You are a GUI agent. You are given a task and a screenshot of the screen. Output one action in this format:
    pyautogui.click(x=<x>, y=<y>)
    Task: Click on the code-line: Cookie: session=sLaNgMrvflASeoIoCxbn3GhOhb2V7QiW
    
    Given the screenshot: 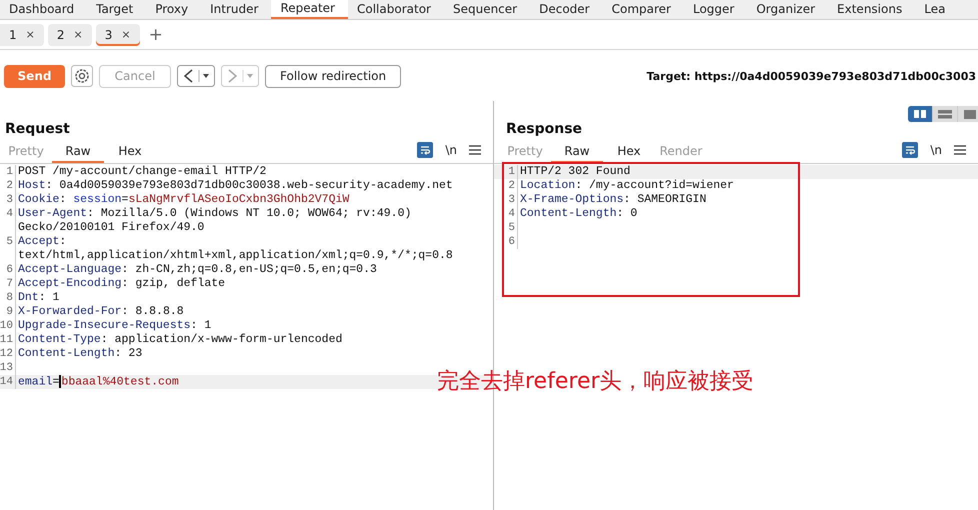 What is the action you would take?
    pyautogui.click(x=183, y=200)
    